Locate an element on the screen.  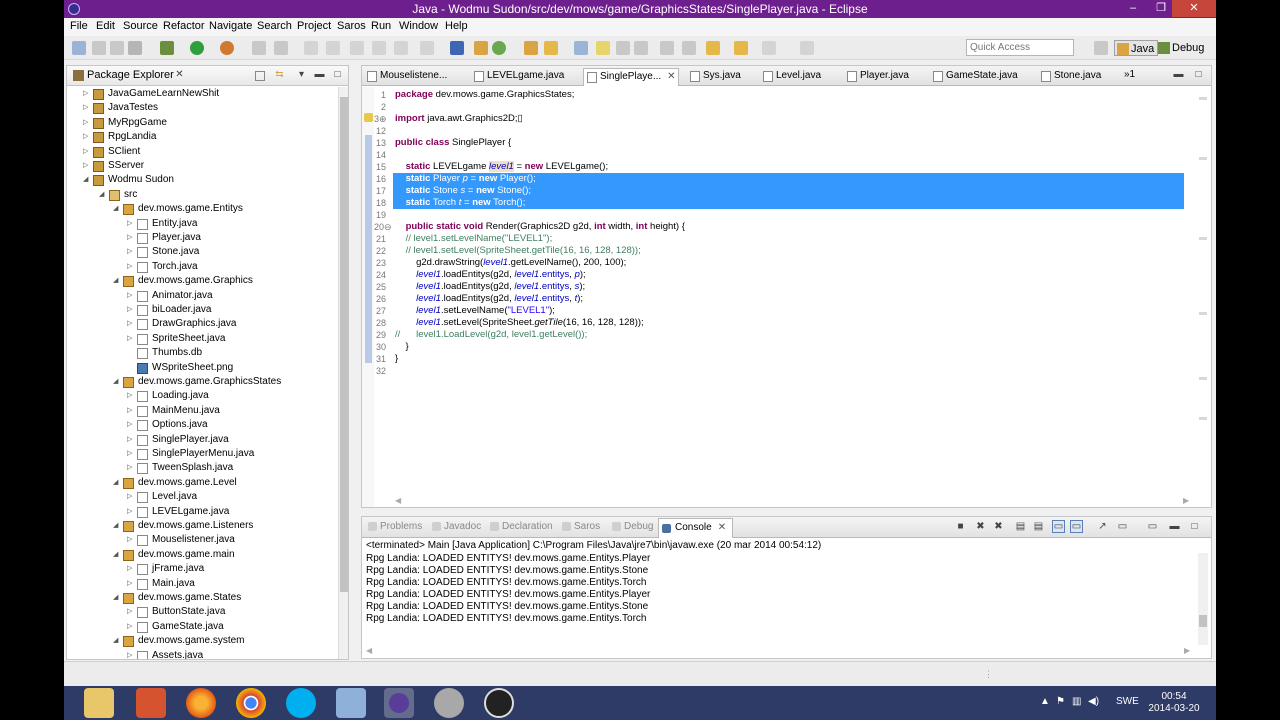
display-console-icon: ▭ is located at coordinates (1122, 527).